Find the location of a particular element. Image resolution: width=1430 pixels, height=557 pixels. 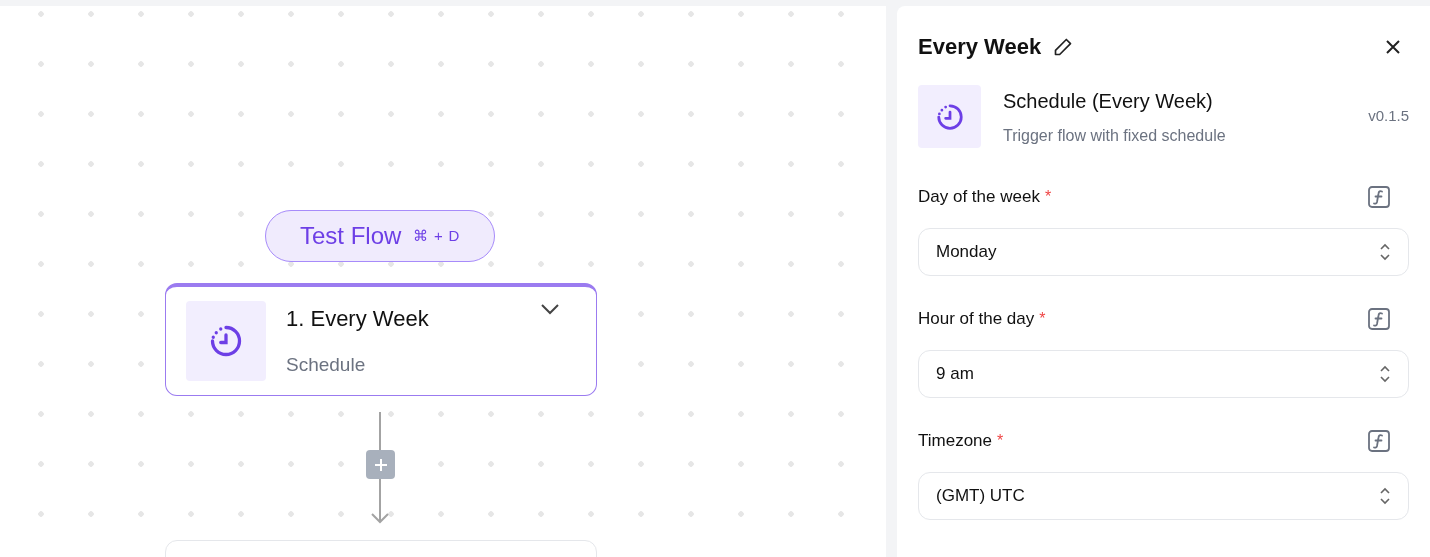

plus-icon is located at coordinates (380, 464).